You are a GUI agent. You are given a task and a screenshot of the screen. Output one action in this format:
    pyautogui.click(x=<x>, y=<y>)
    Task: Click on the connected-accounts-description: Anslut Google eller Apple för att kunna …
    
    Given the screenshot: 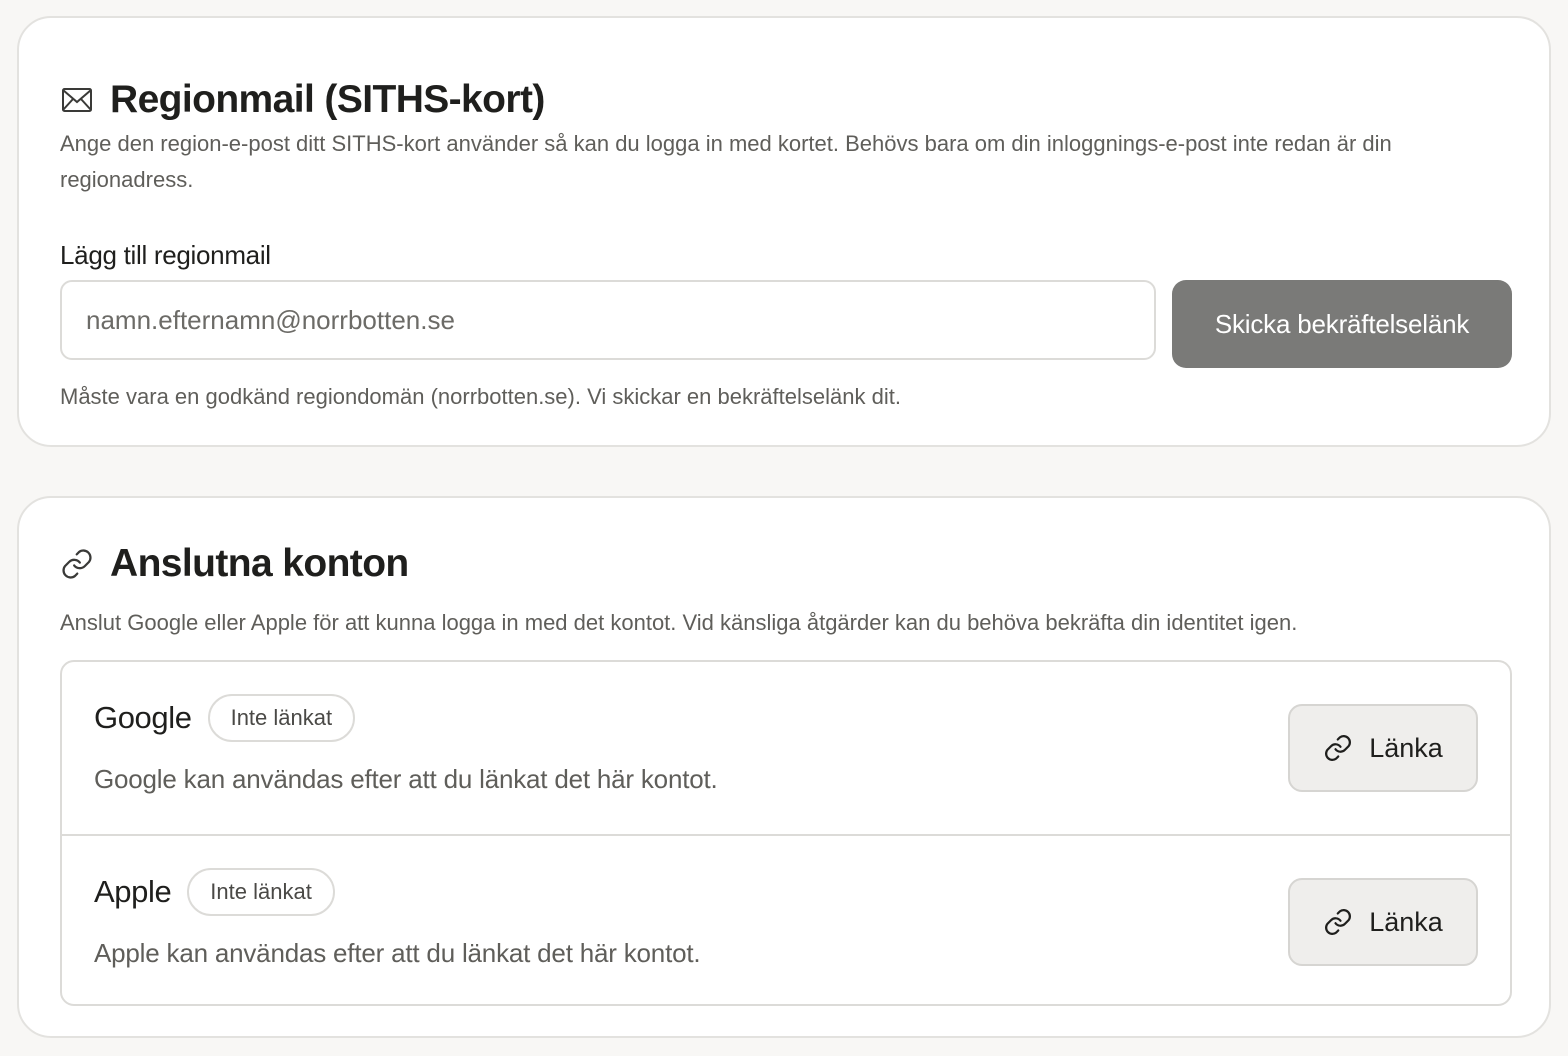 What is the action you would take?
    pyautogui.click(x=679, y=622)
    